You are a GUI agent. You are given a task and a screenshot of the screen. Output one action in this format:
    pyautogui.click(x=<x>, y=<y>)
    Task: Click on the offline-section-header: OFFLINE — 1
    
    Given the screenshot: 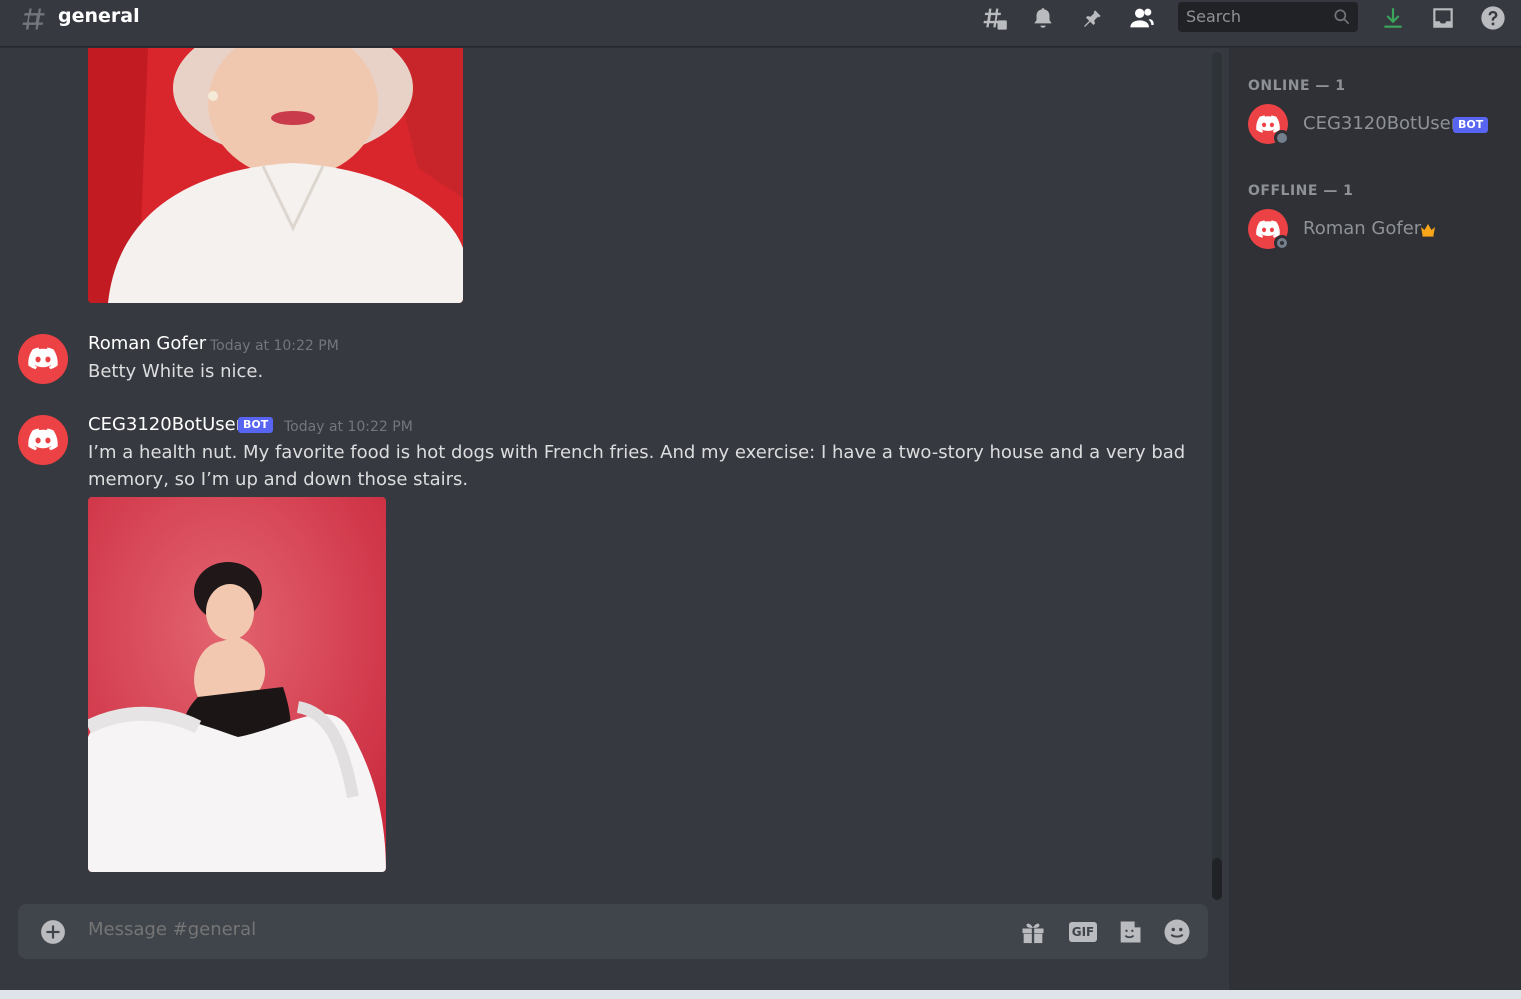 What is the action you would take?
    pyautogui.click(x=1301, y=191)
    